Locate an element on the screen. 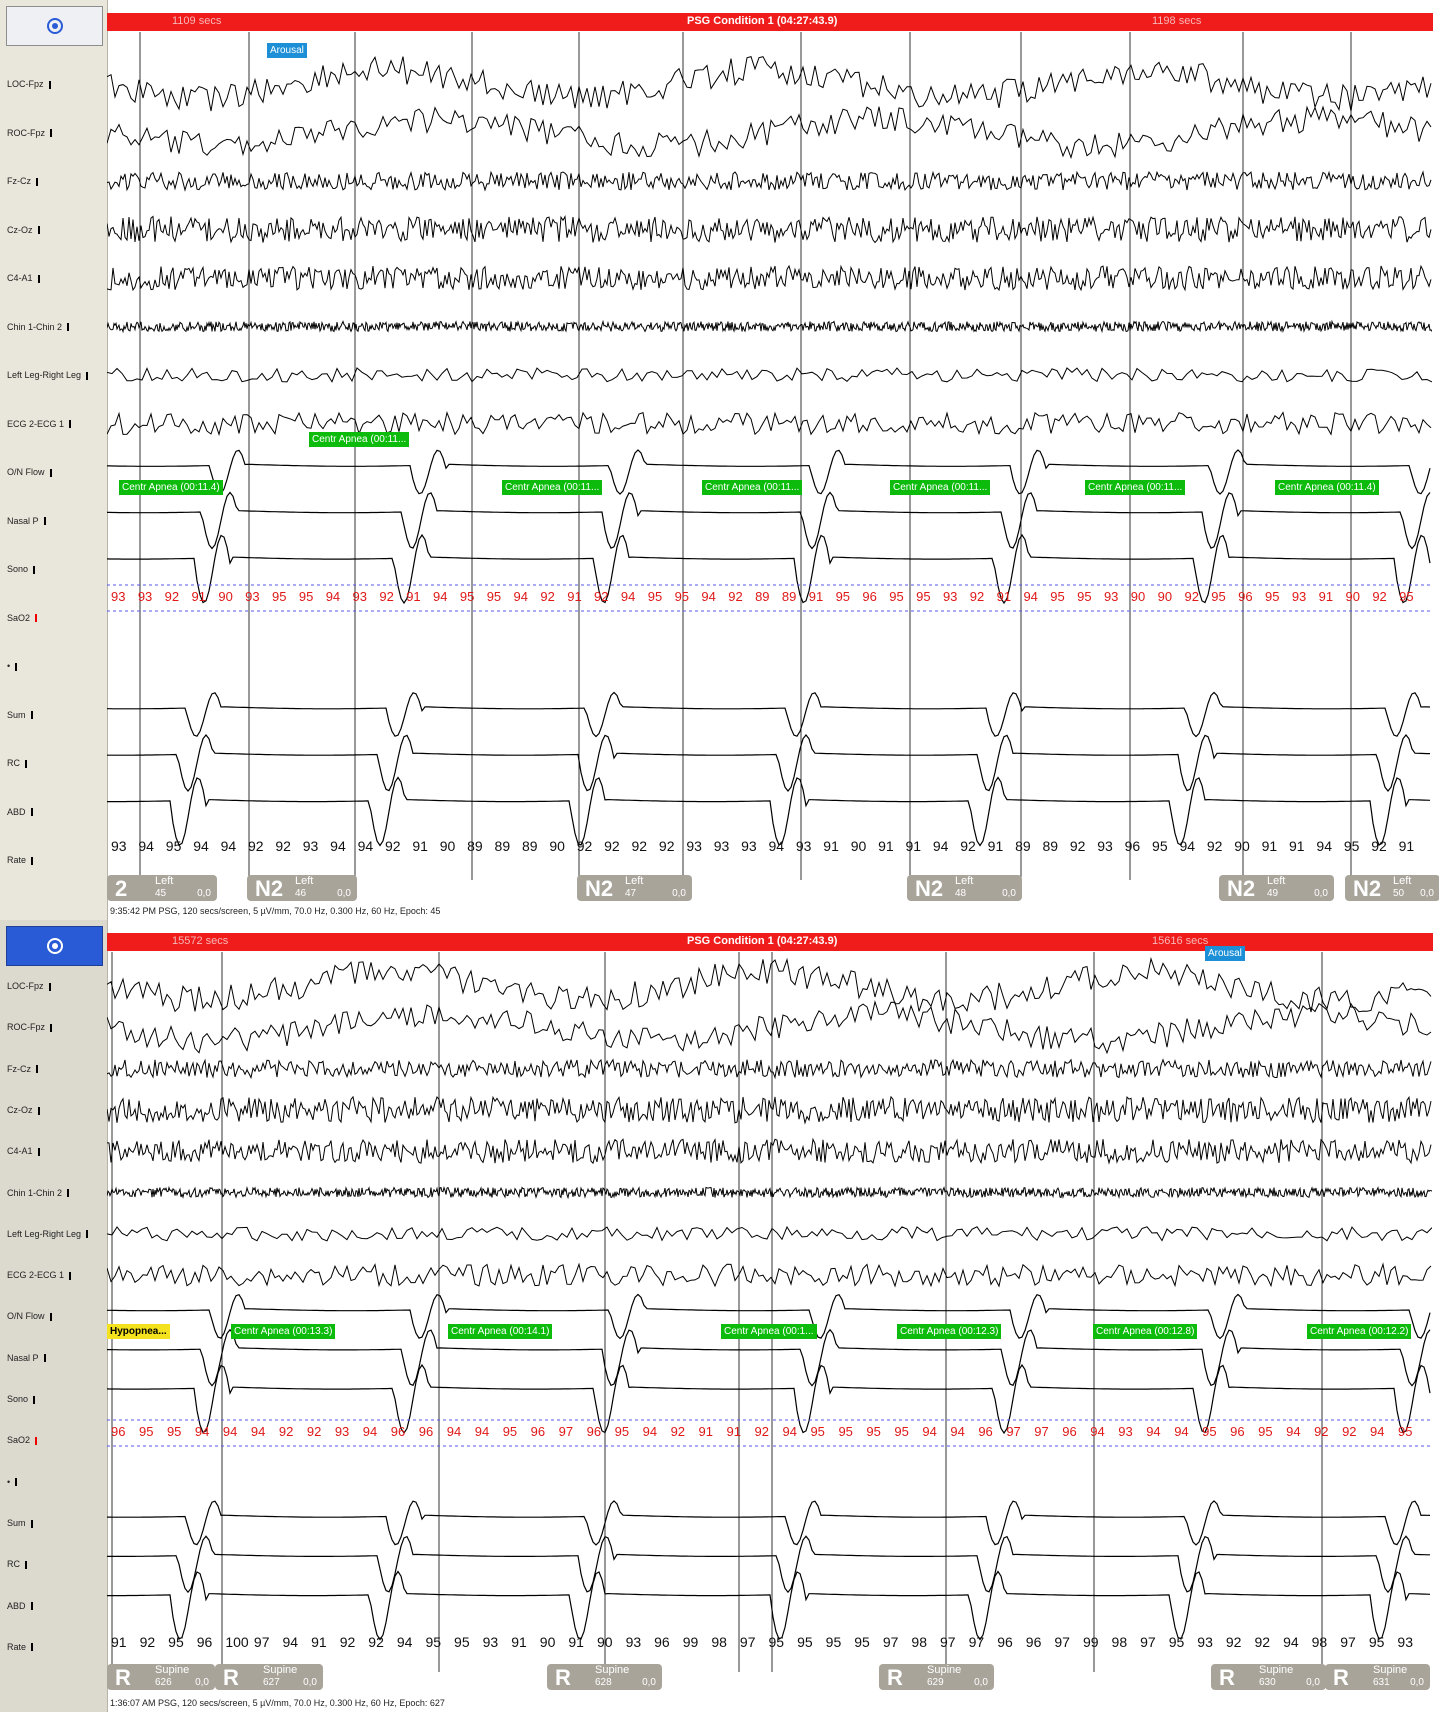 The image size is (1439, 1712). sleep-stage-badge: 2 Left 45 0,0 is located at coordinates (162, 888).